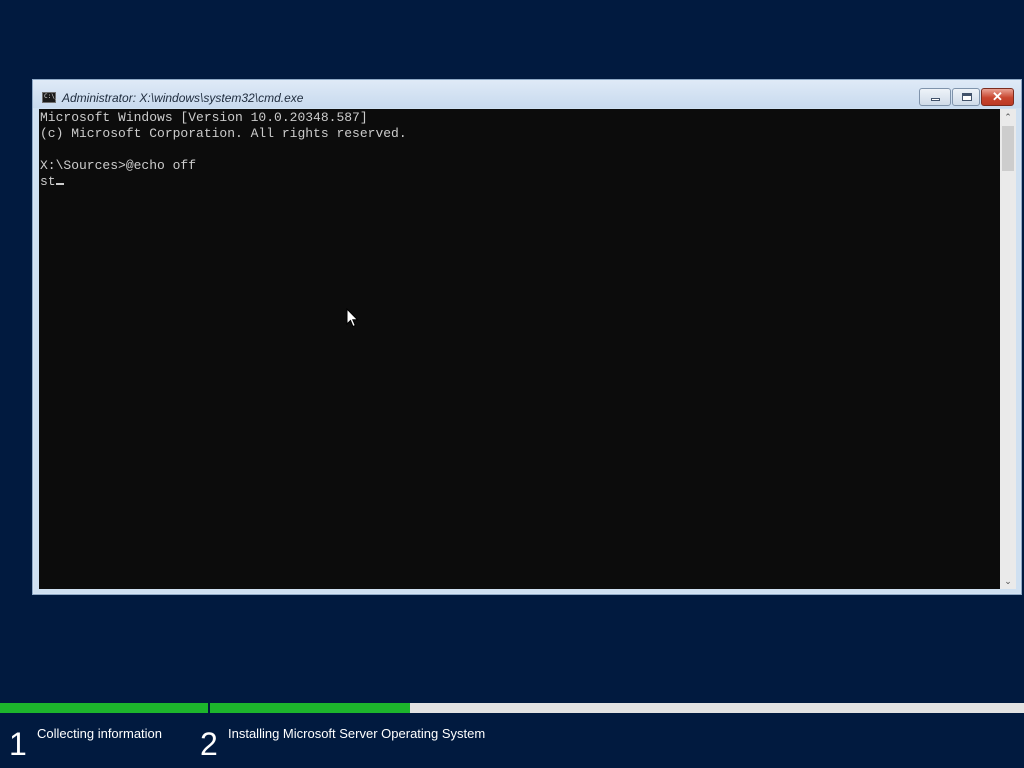 The image size is (1024, 768). What do you see at coordinates (1008, 117) in the screenshot?
I see `scroll-up-arrow-icon: ⌃` at bounding box center [1008, 117].